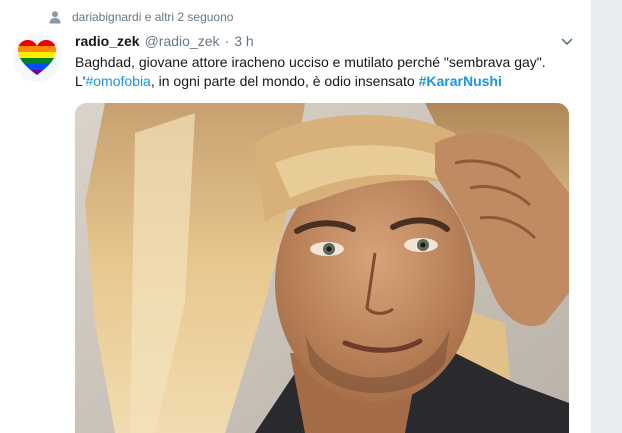 The image size is (622, 433). What do you see at coordinates (243, 41) in the screenshot?
I see `tweet-timestamp: 3 h` at bounding box center [243, 41].